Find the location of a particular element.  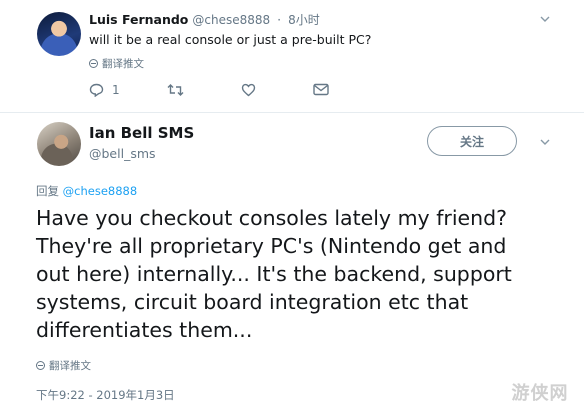

replying-to: 回复 @chese8888 is located at coordinates (86, 191).